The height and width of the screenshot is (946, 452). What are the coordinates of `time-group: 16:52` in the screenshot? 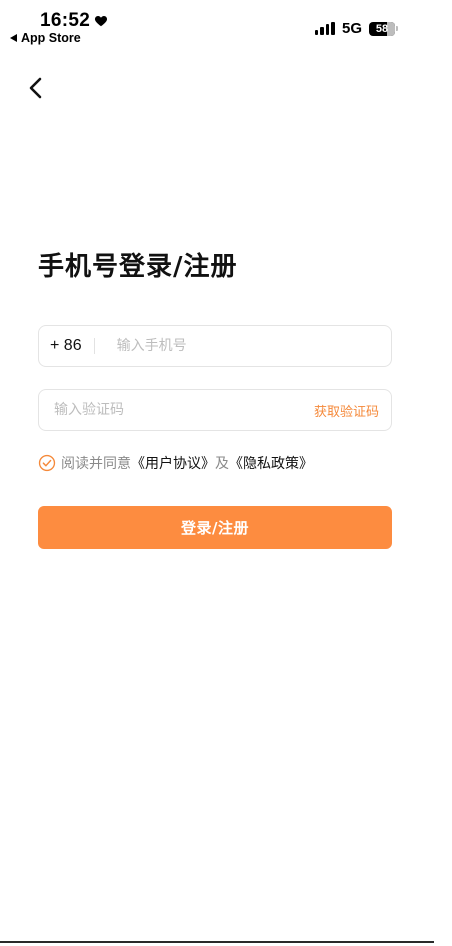 It's located at (74, 21).